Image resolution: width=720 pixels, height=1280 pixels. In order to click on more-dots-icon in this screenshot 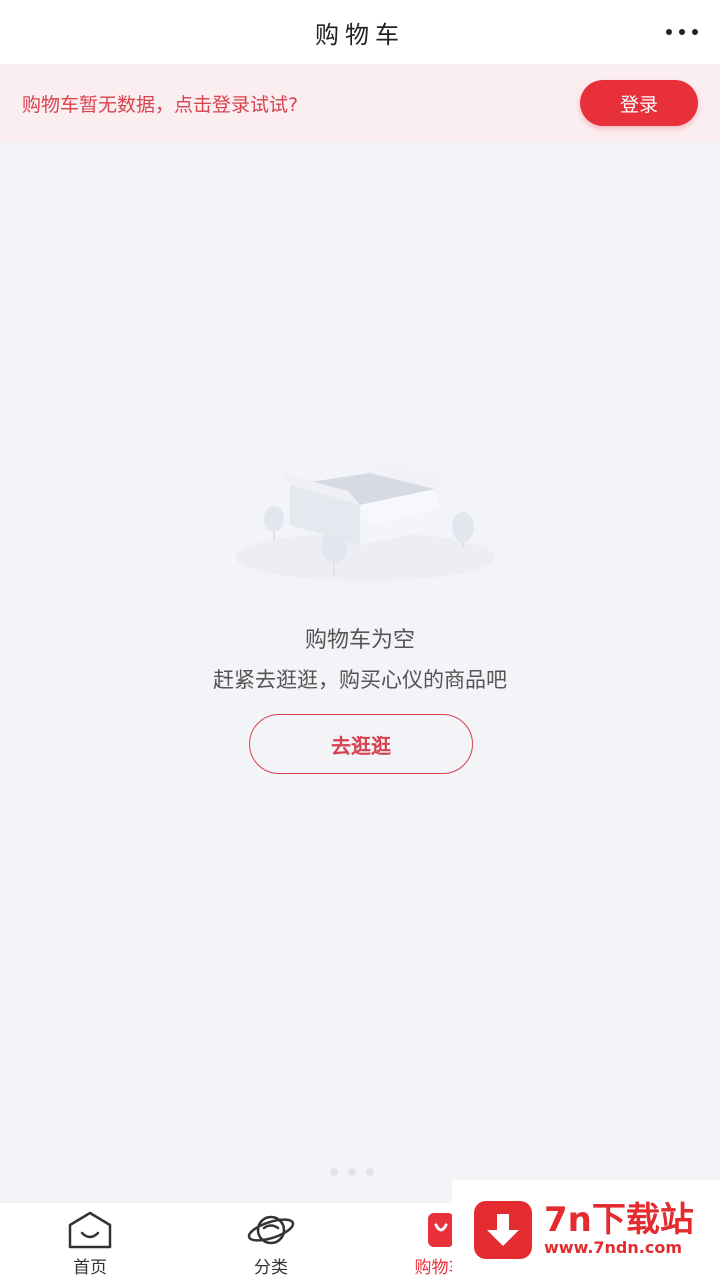, I will do `click(682, 32)`.